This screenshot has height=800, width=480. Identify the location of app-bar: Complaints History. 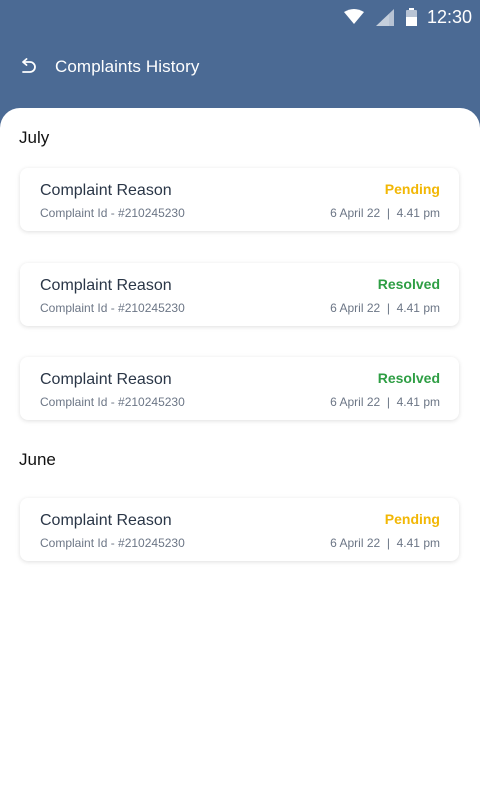
(240, 67).